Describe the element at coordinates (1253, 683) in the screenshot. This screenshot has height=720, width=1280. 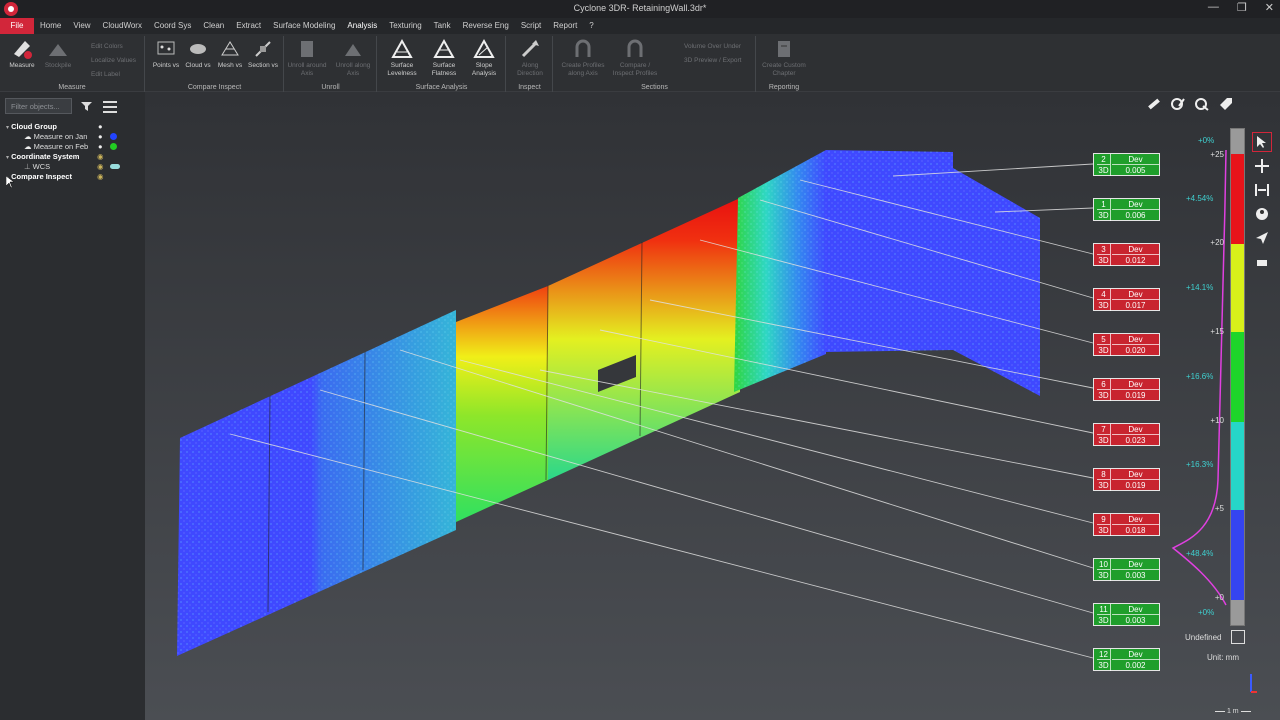
I see `axis-triad-icon` at that location.